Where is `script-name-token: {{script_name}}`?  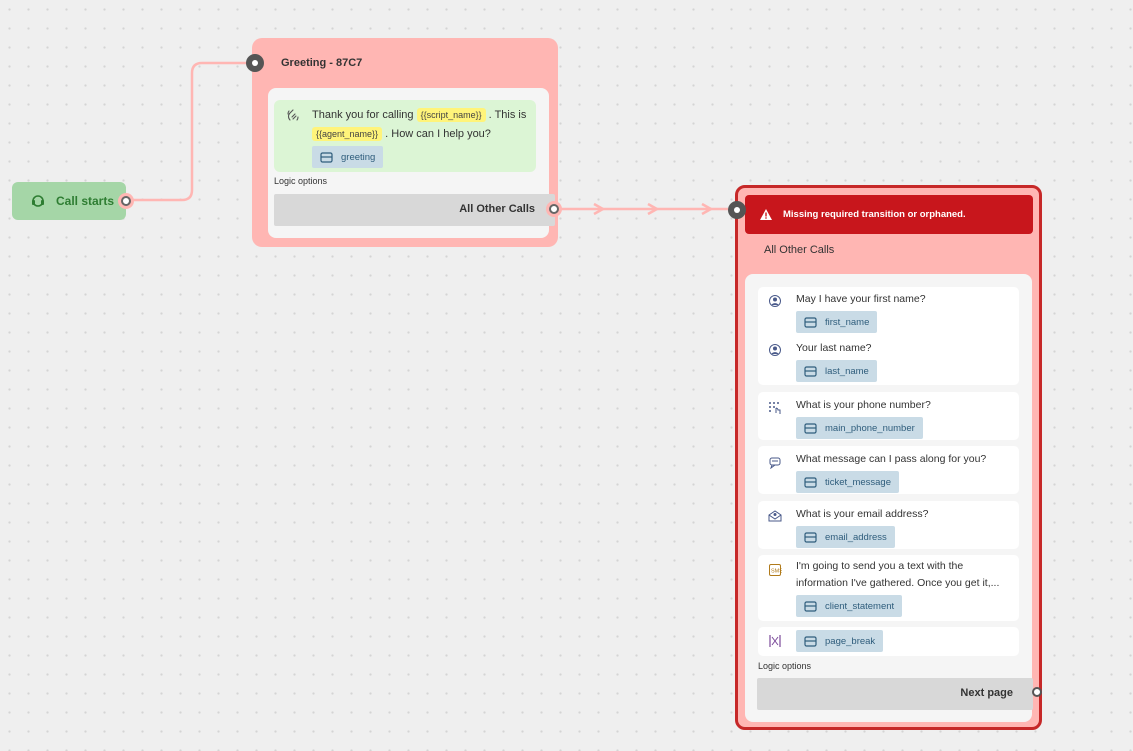 script-name-token: {{script_name}} is located at coordinates (451, 115).